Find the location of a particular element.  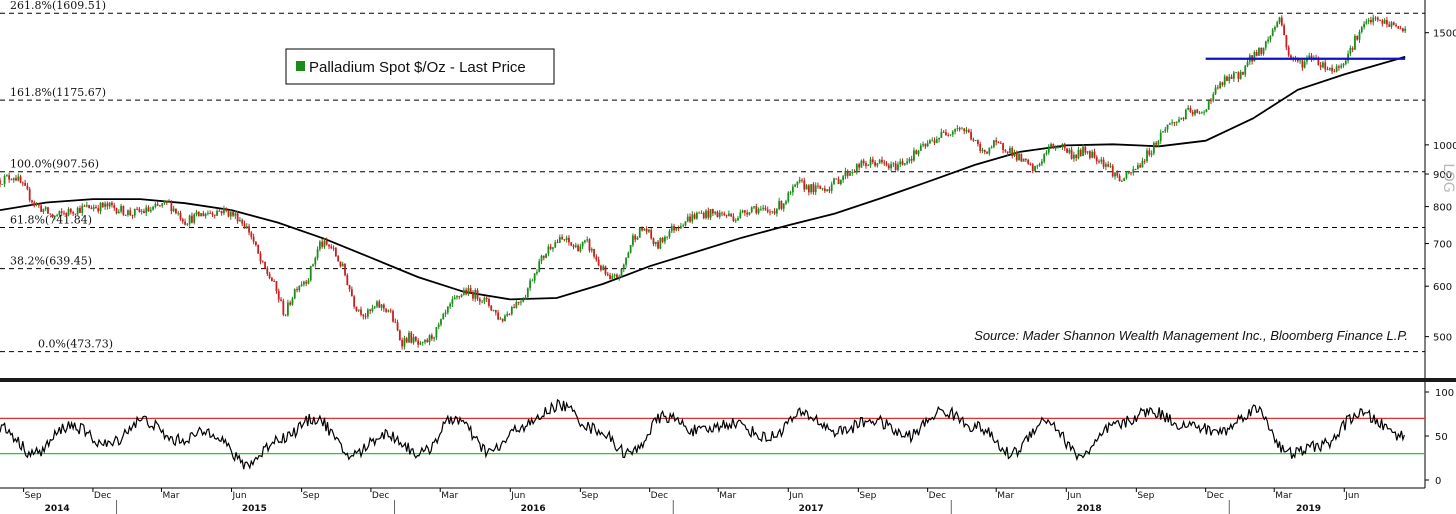

year-label: 2015 is located at coordinates (254, 509).